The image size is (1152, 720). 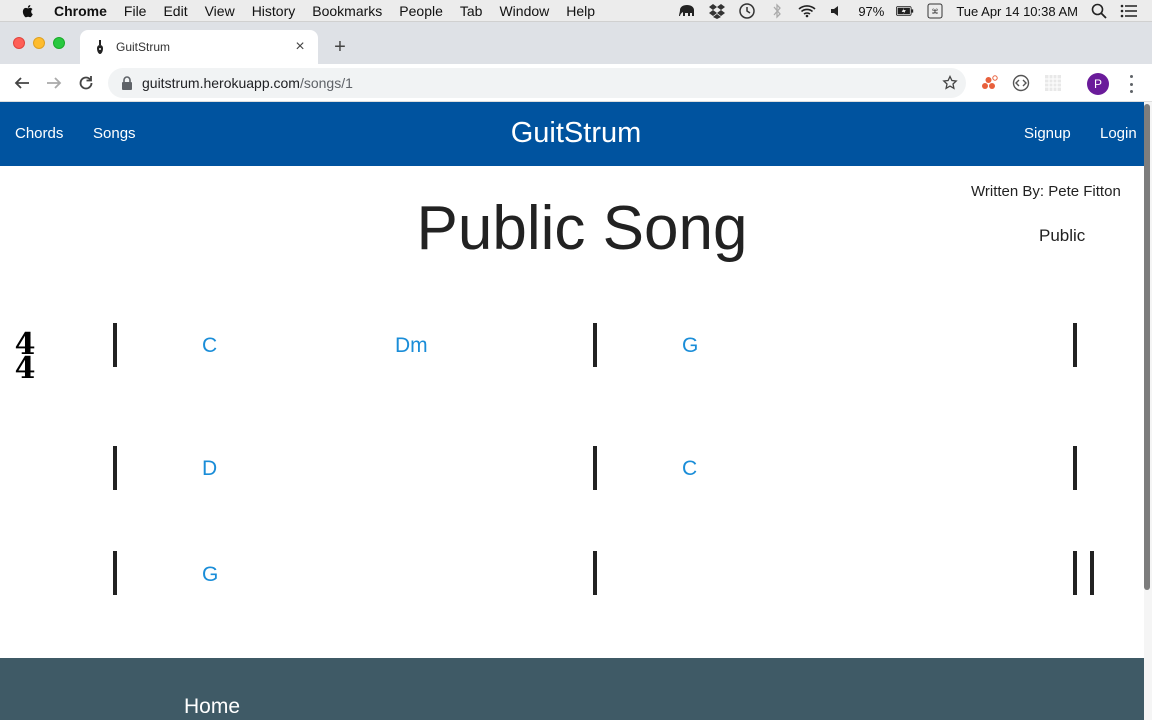 I want to click on url-path: /songs/1, so click(x=326, y=83).